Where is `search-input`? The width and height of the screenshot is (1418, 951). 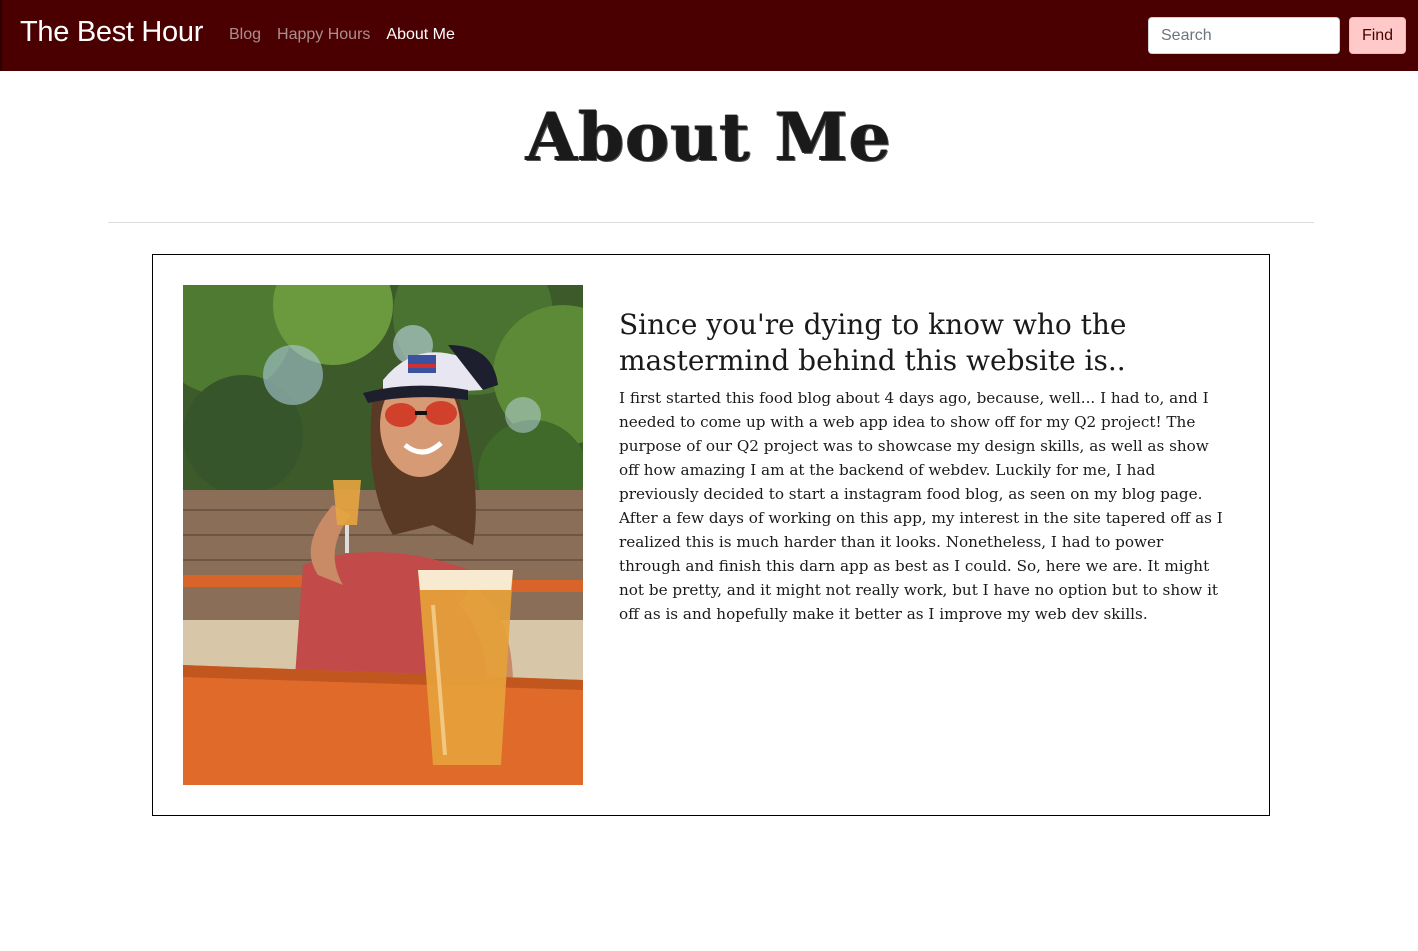 search-input is located at coordinates (1244, 35).